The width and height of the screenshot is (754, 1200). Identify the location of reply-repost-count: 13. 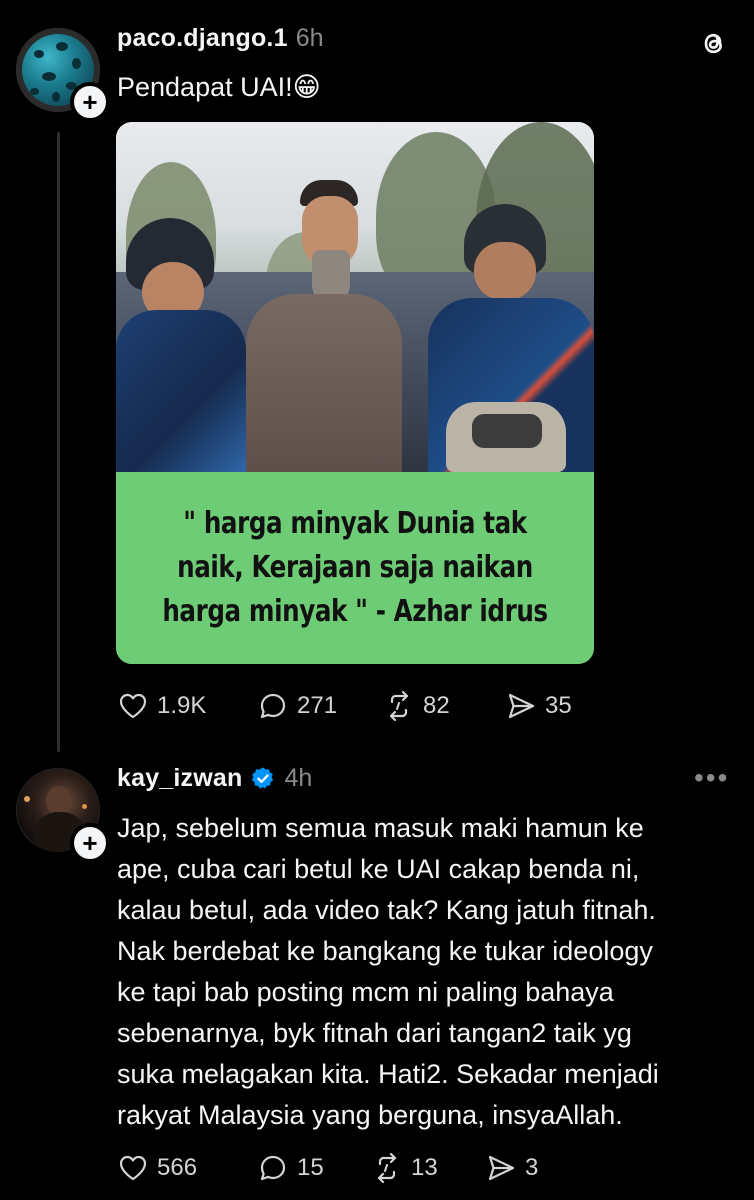
(424, 1167).